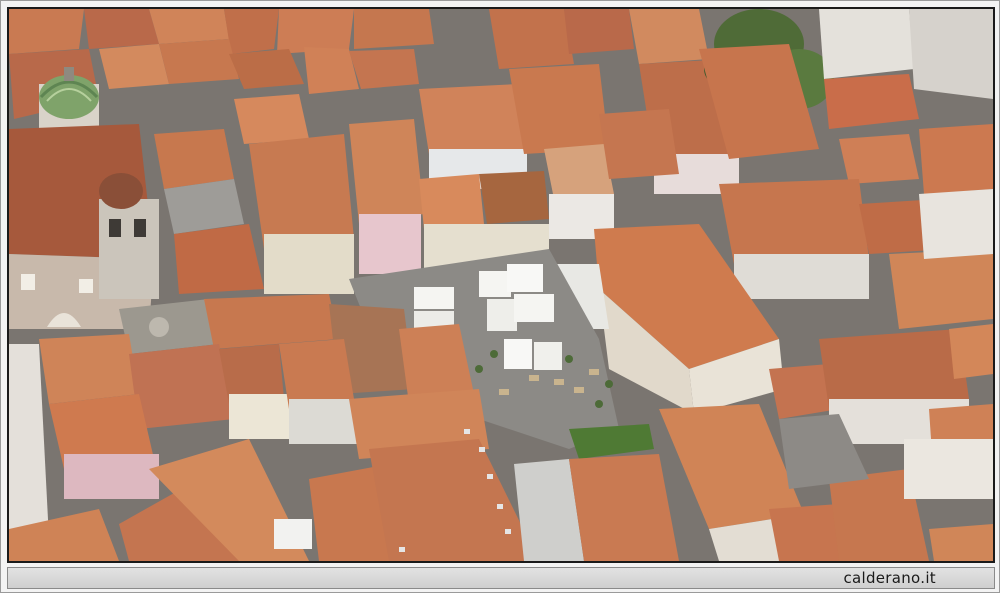  Describe the element at coordinates (889, 578) in the screenshot. I see `watermark-text: calderano.it` at that location.